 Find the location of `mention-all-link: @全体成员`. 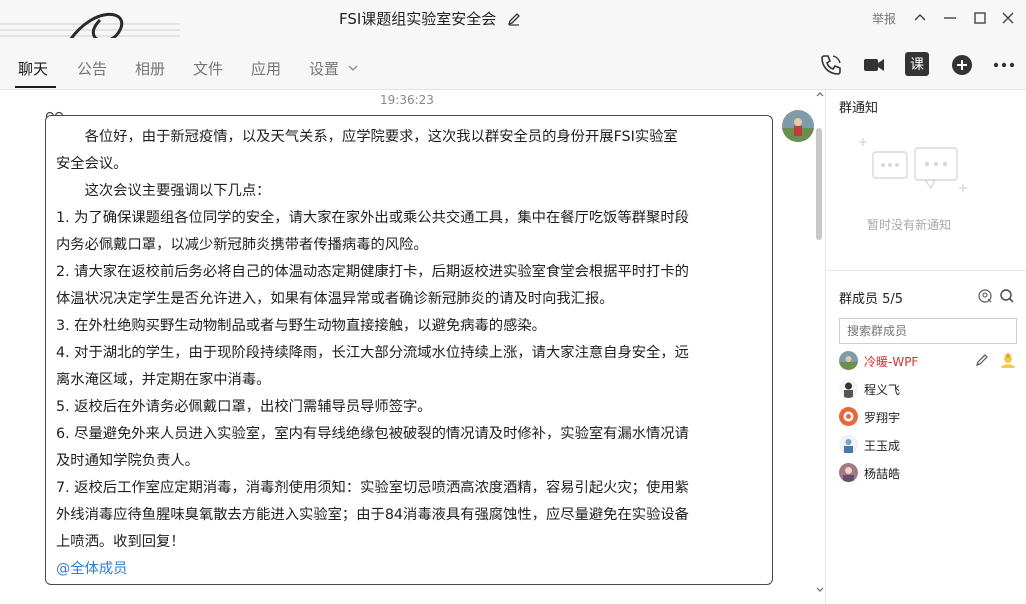

mention-all-link: @全体成员 is located at coordinates (409, 569).